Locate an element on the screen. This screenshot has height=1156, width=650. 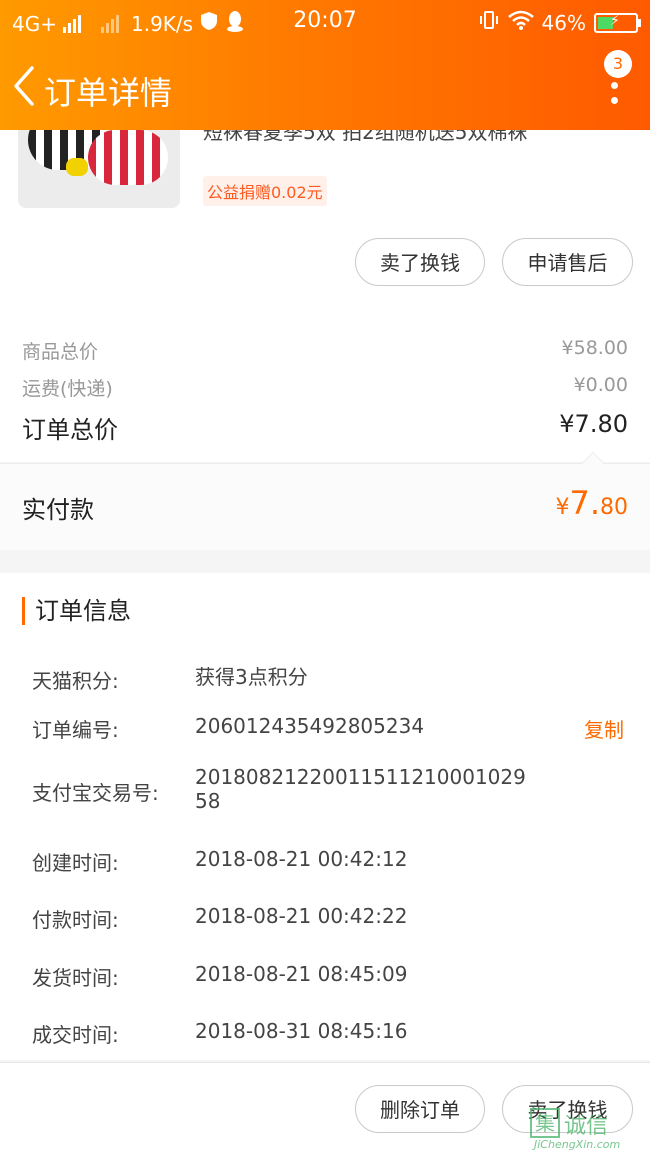
shipping-label: 运费(快递) is located at coordinates (67, 389).